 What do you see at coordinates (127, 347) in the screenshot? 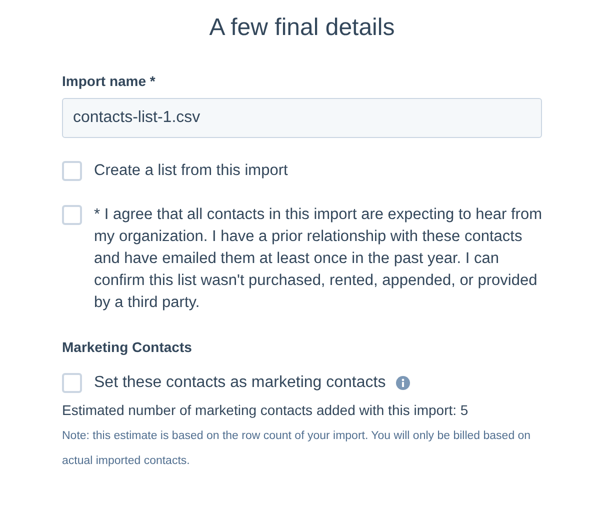
I see `section-heading: Marketing Contacts` at bounding box center [127, 347].